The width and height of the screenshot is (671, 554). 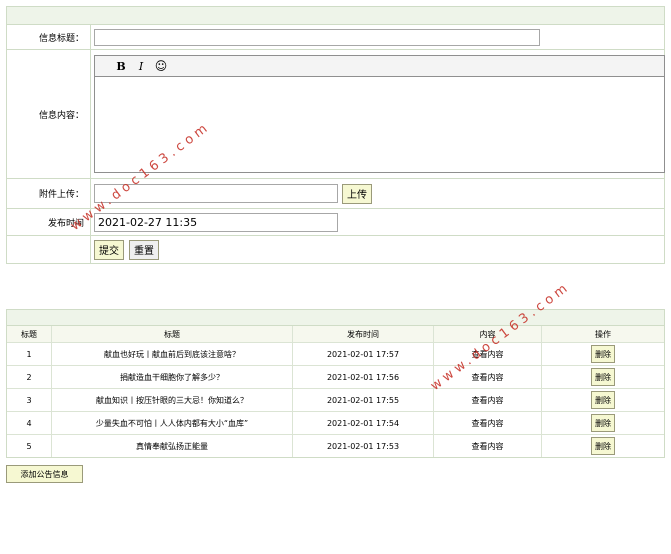 What do you see at coordinates (29, 377) in the screenshot?
I see `row-id: 2` at bounding box center [29, 377].